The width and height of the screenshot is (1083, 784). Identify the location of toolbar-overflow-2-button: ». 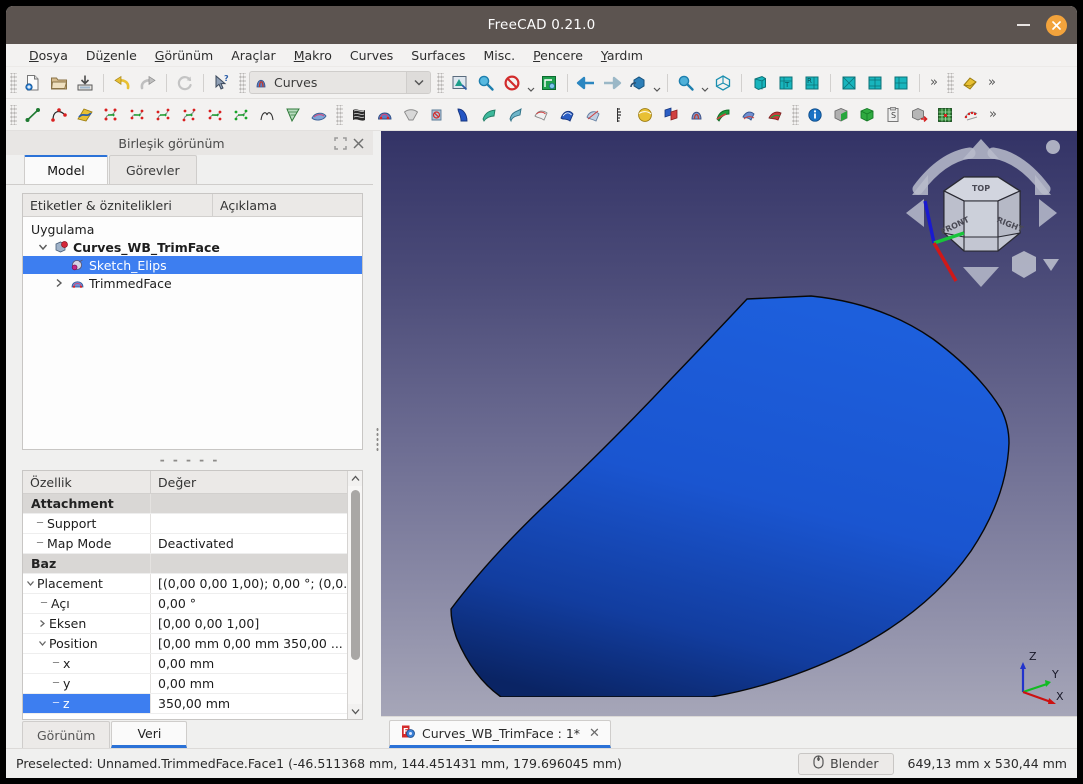
(992, 82).